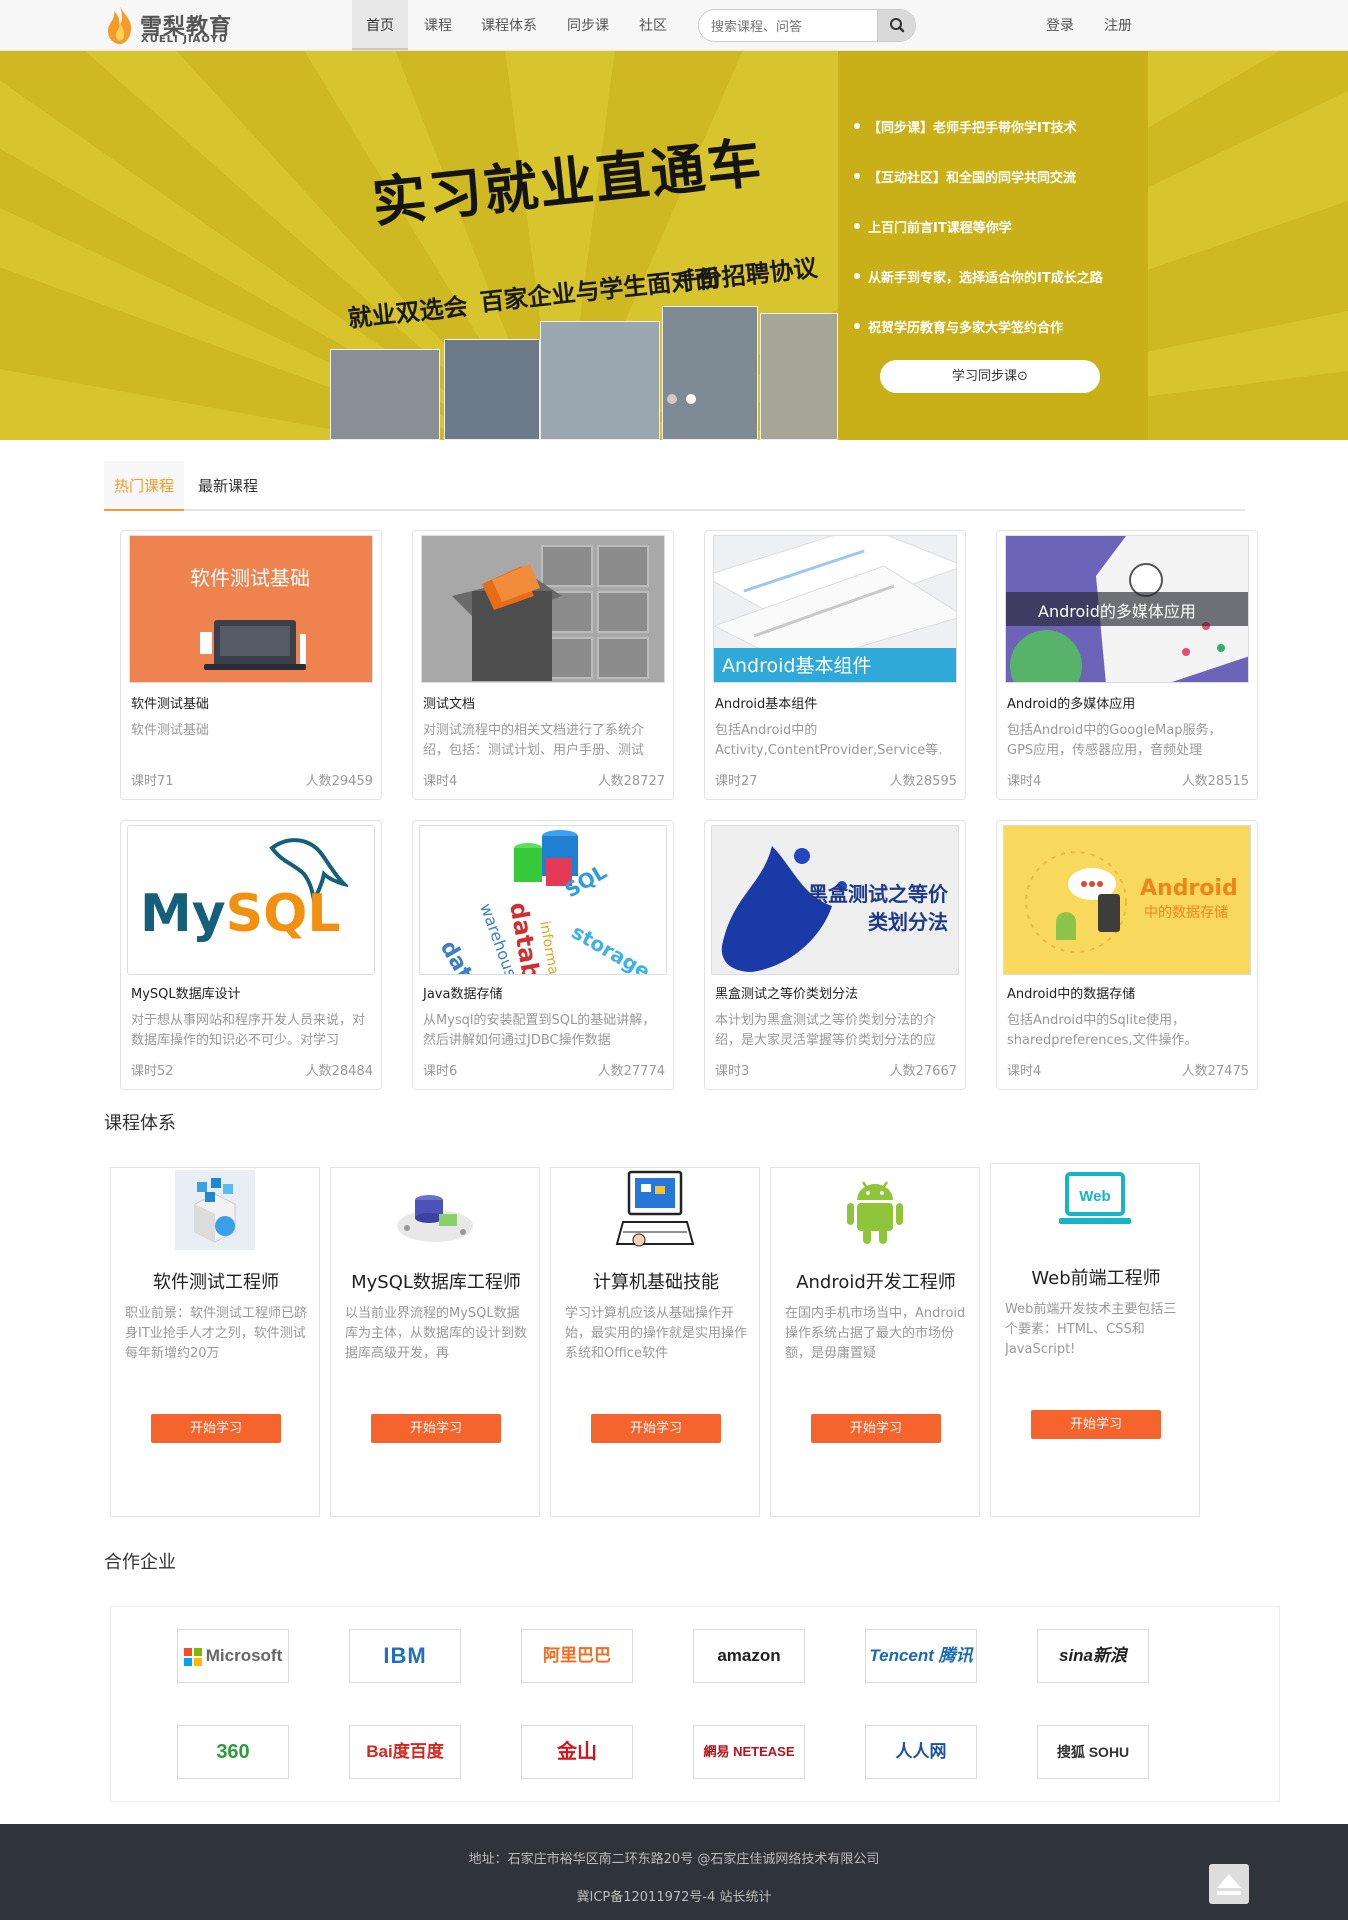  I want to click on tab-hot-courses: 热门课程, so click(144, 486).